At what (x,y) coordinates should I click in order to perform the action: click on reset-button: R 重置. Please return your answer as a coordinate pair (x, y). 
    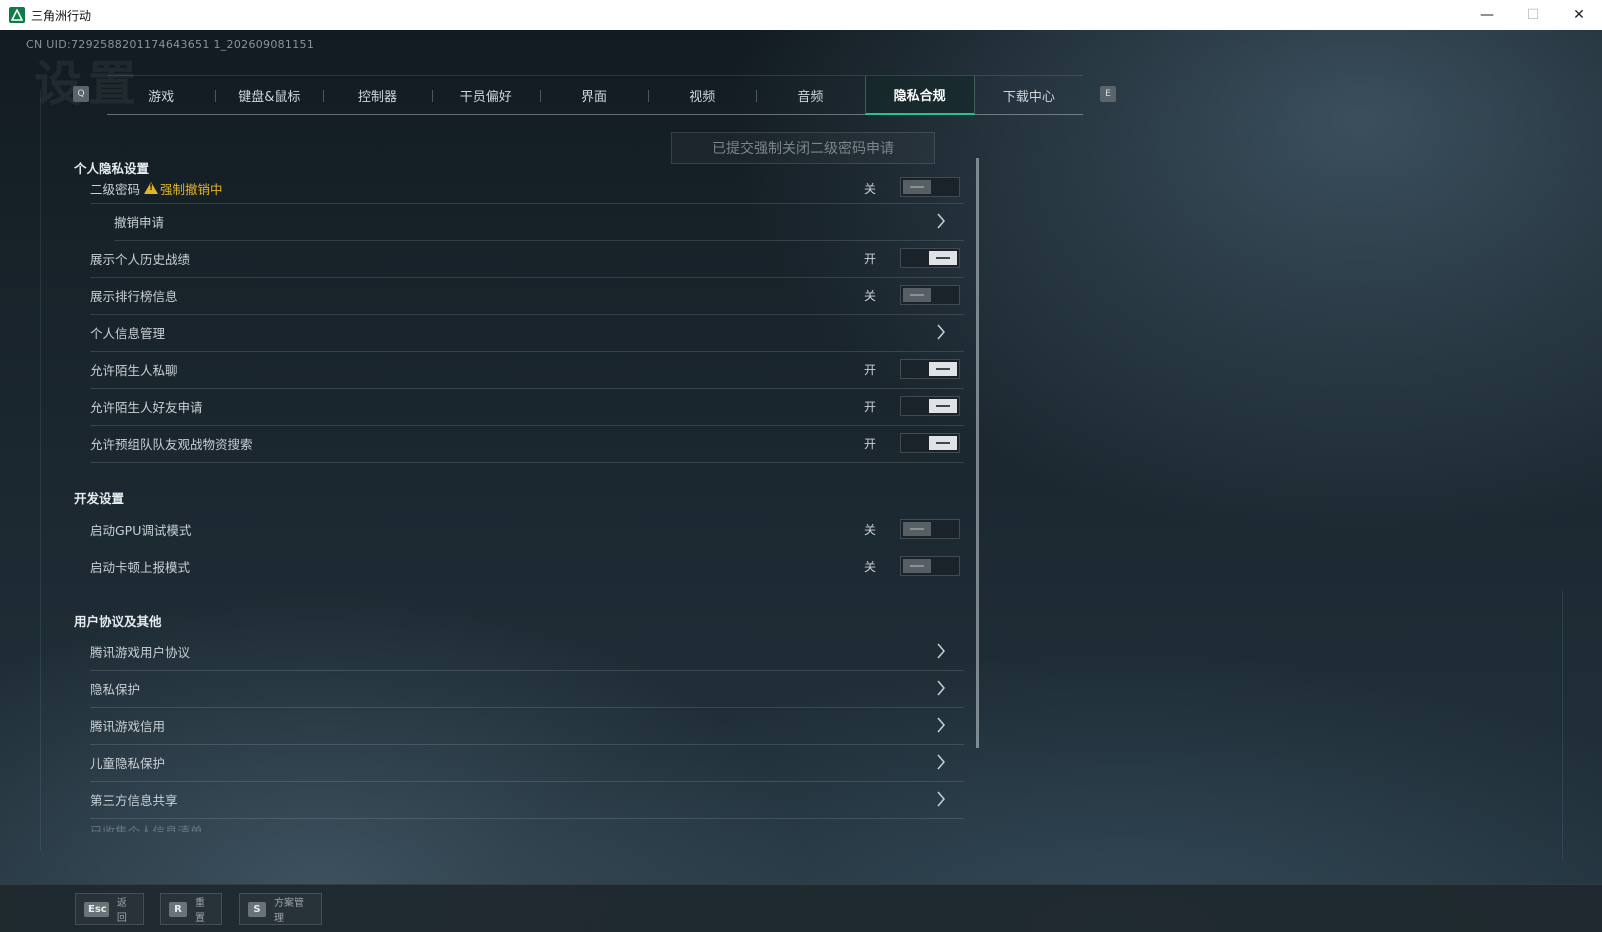
    Looking at the image, I should click on (191, 909).